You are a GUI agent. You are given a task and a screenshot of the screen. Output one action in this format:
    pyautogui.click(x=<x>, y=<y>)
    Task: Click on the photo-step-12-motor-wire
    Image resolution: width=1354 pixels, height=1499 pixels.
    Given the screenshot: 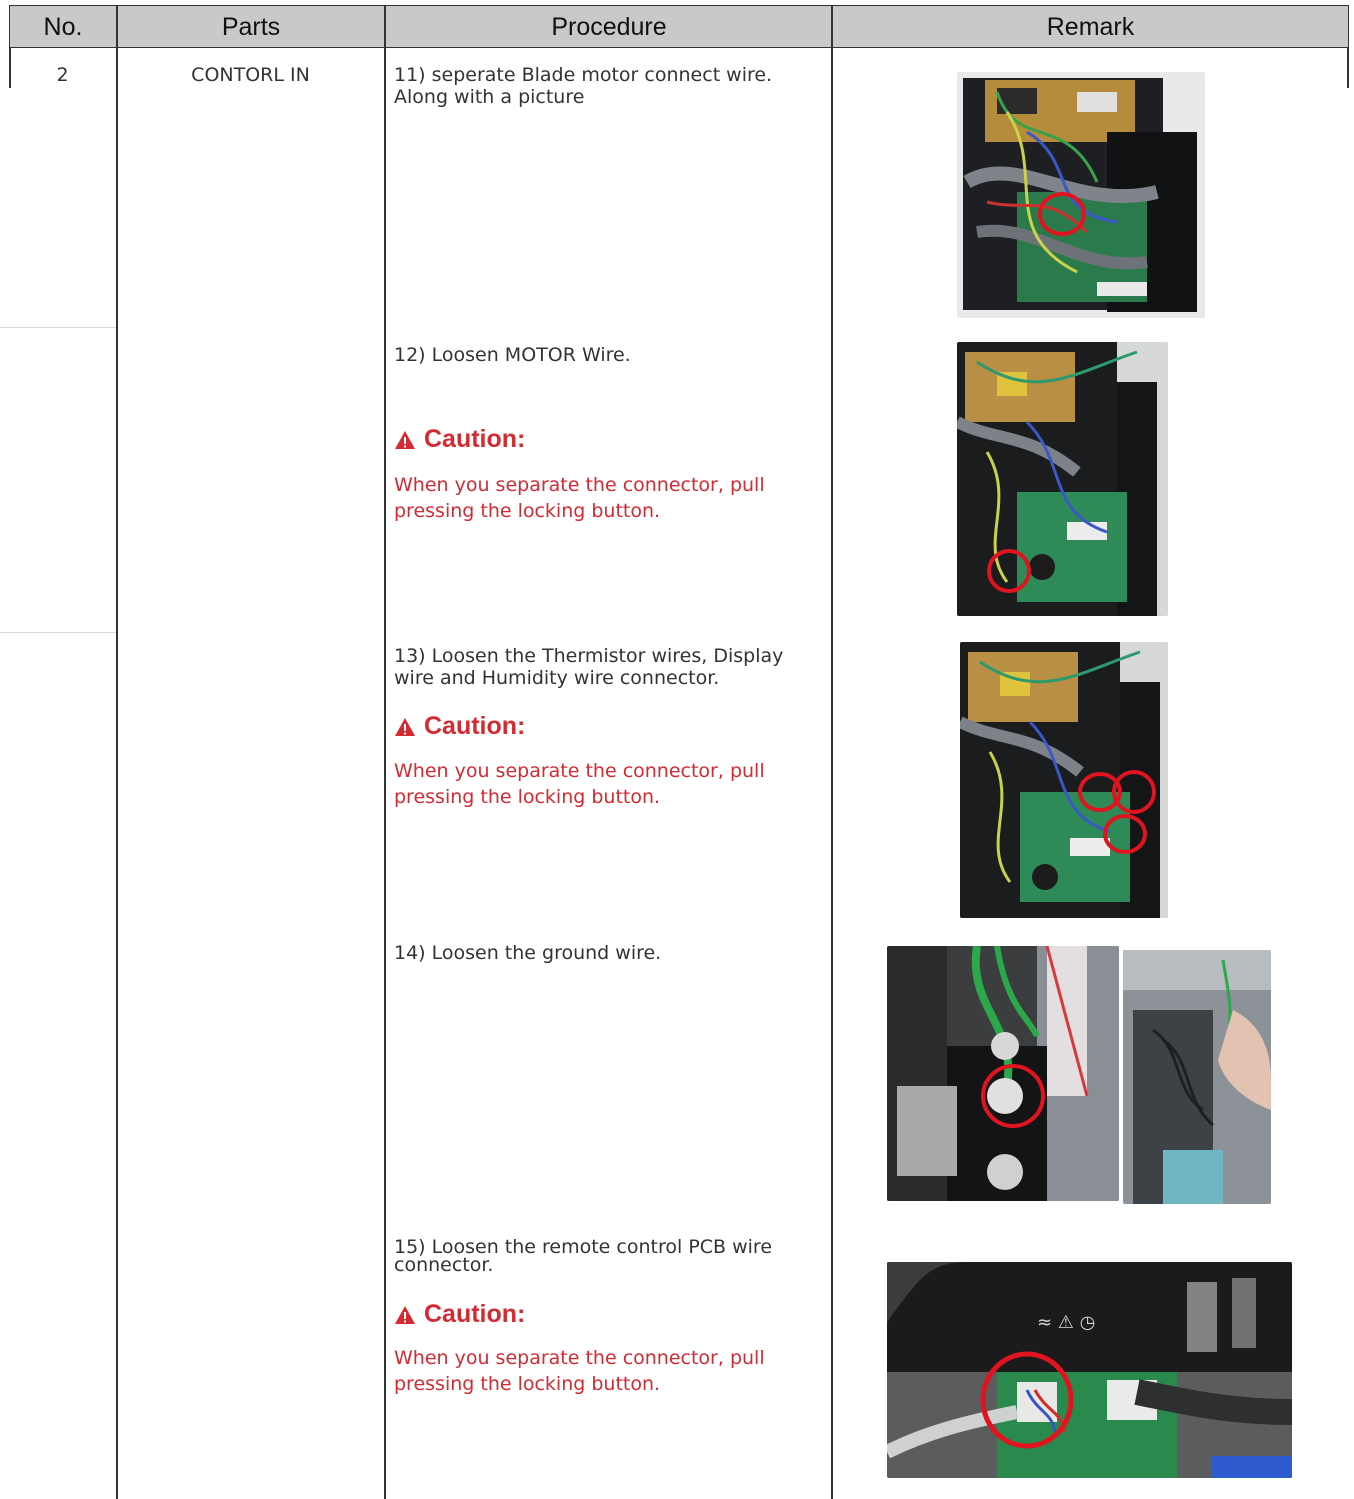 What is the action you would take?
    pyautogui.click(x=1062, y=479)
    